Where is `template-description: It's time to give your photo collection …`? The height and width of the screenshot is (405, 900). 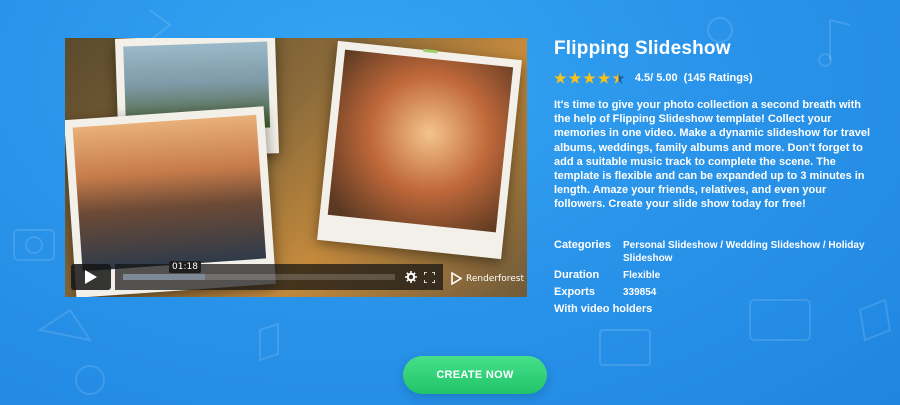 template-description: It's time to give your photo collection … is located at coordinates (712, 155).